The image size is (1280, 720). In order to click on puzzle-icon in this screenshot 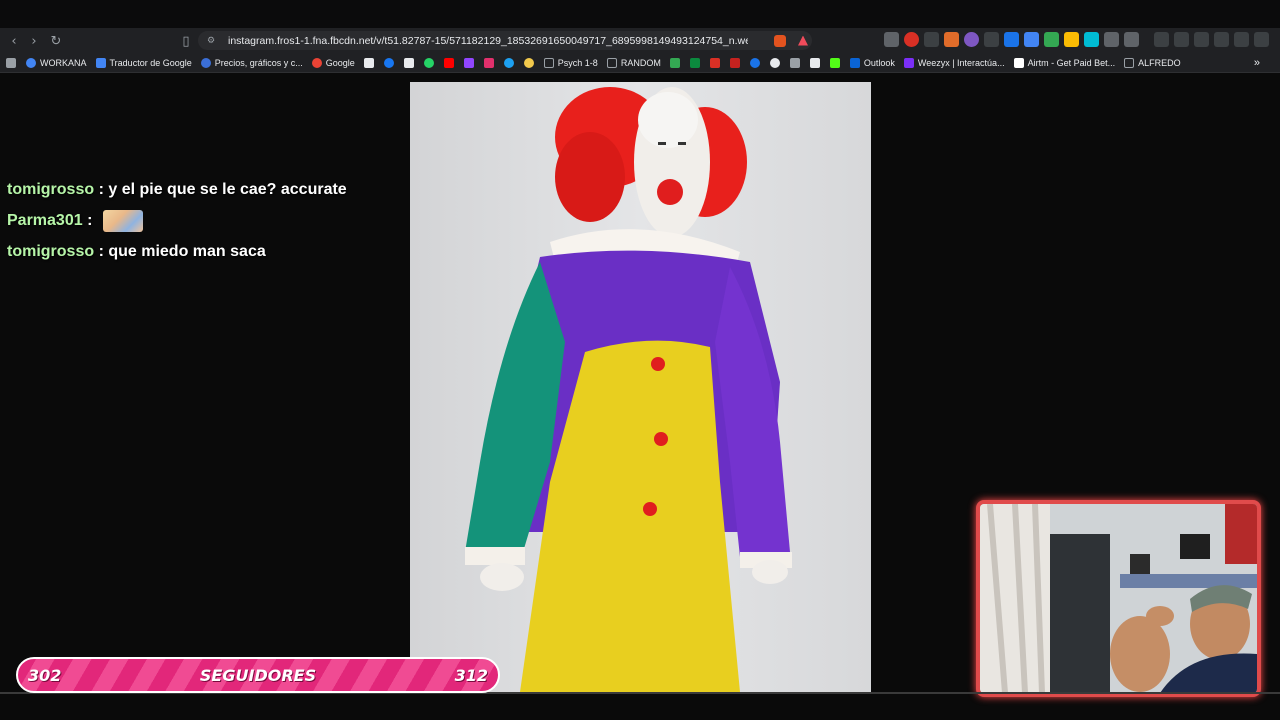, I will do `click(1131, 39)`.